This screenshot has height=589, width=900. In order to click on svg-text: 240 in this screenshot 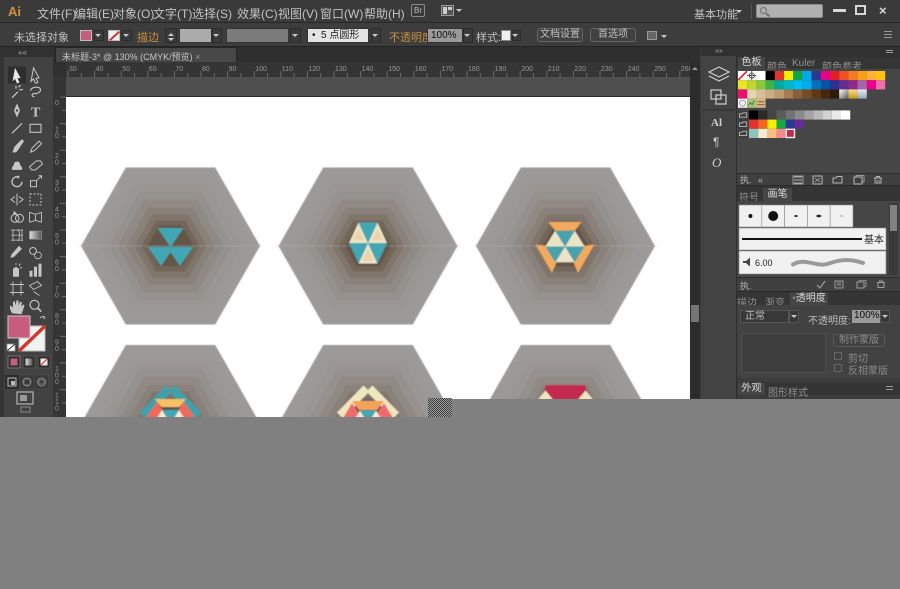, I will do `click(634, 69)`.